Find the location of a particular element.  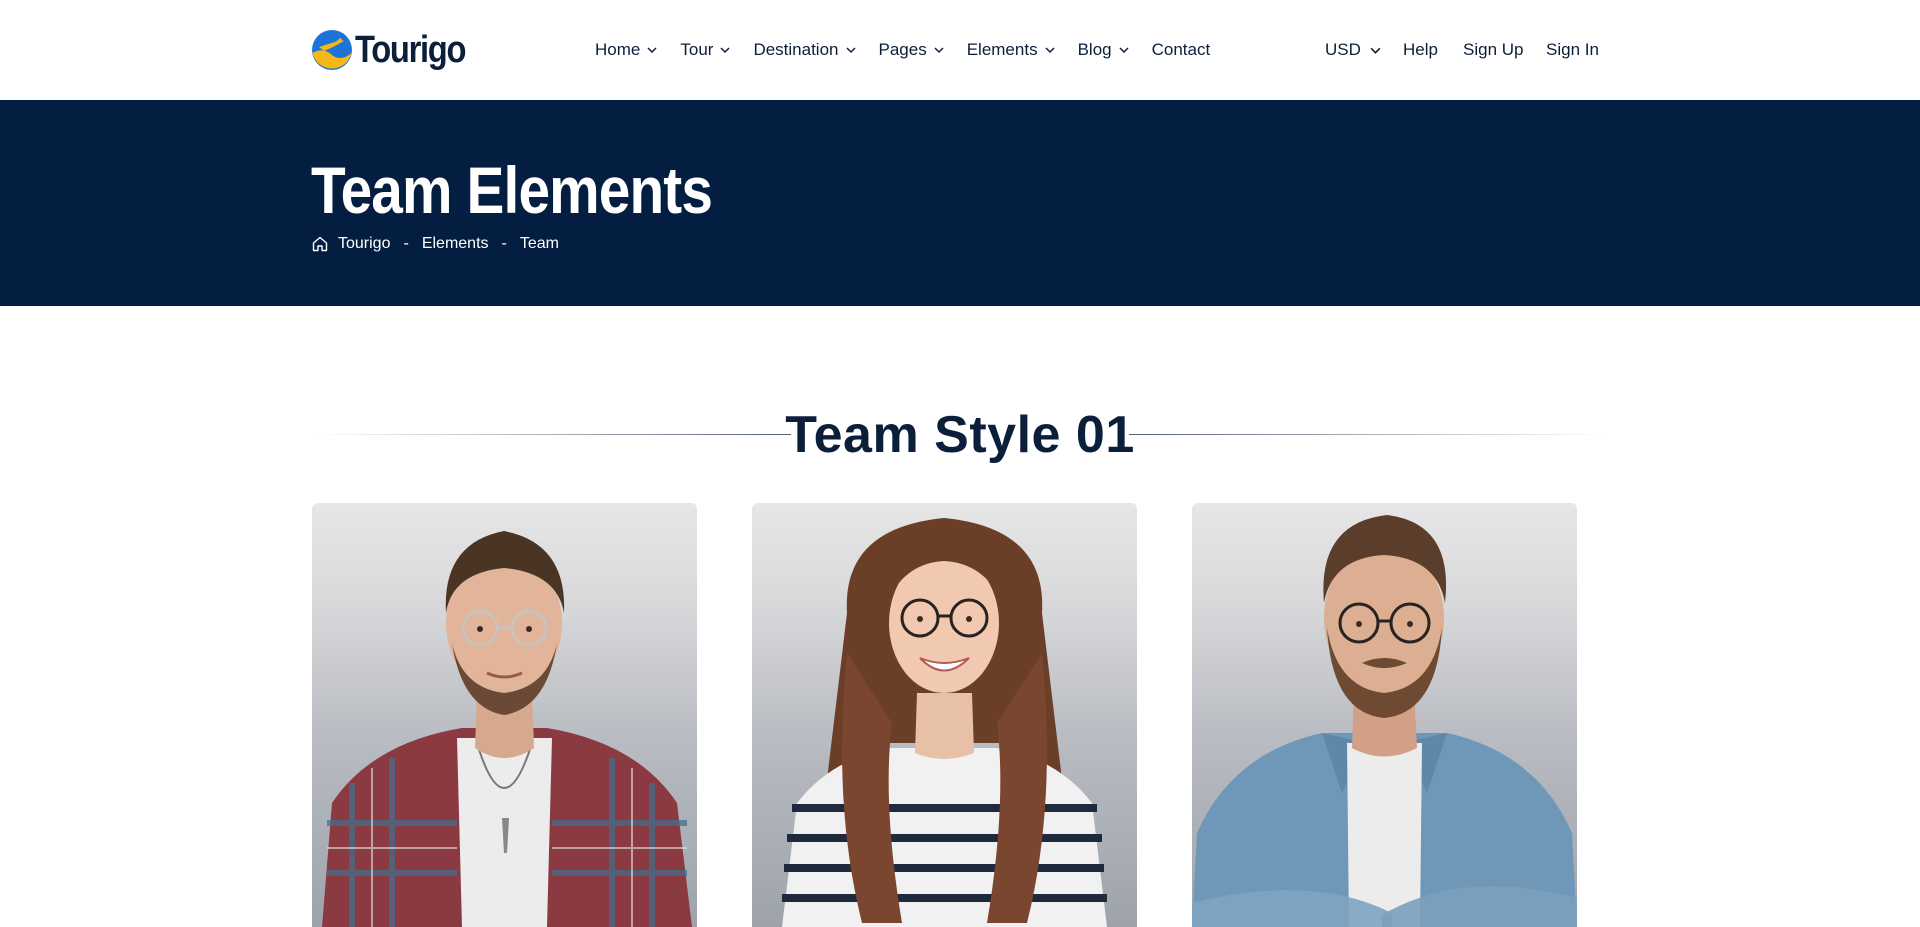

home-icon is located at coordinates (320, 244).